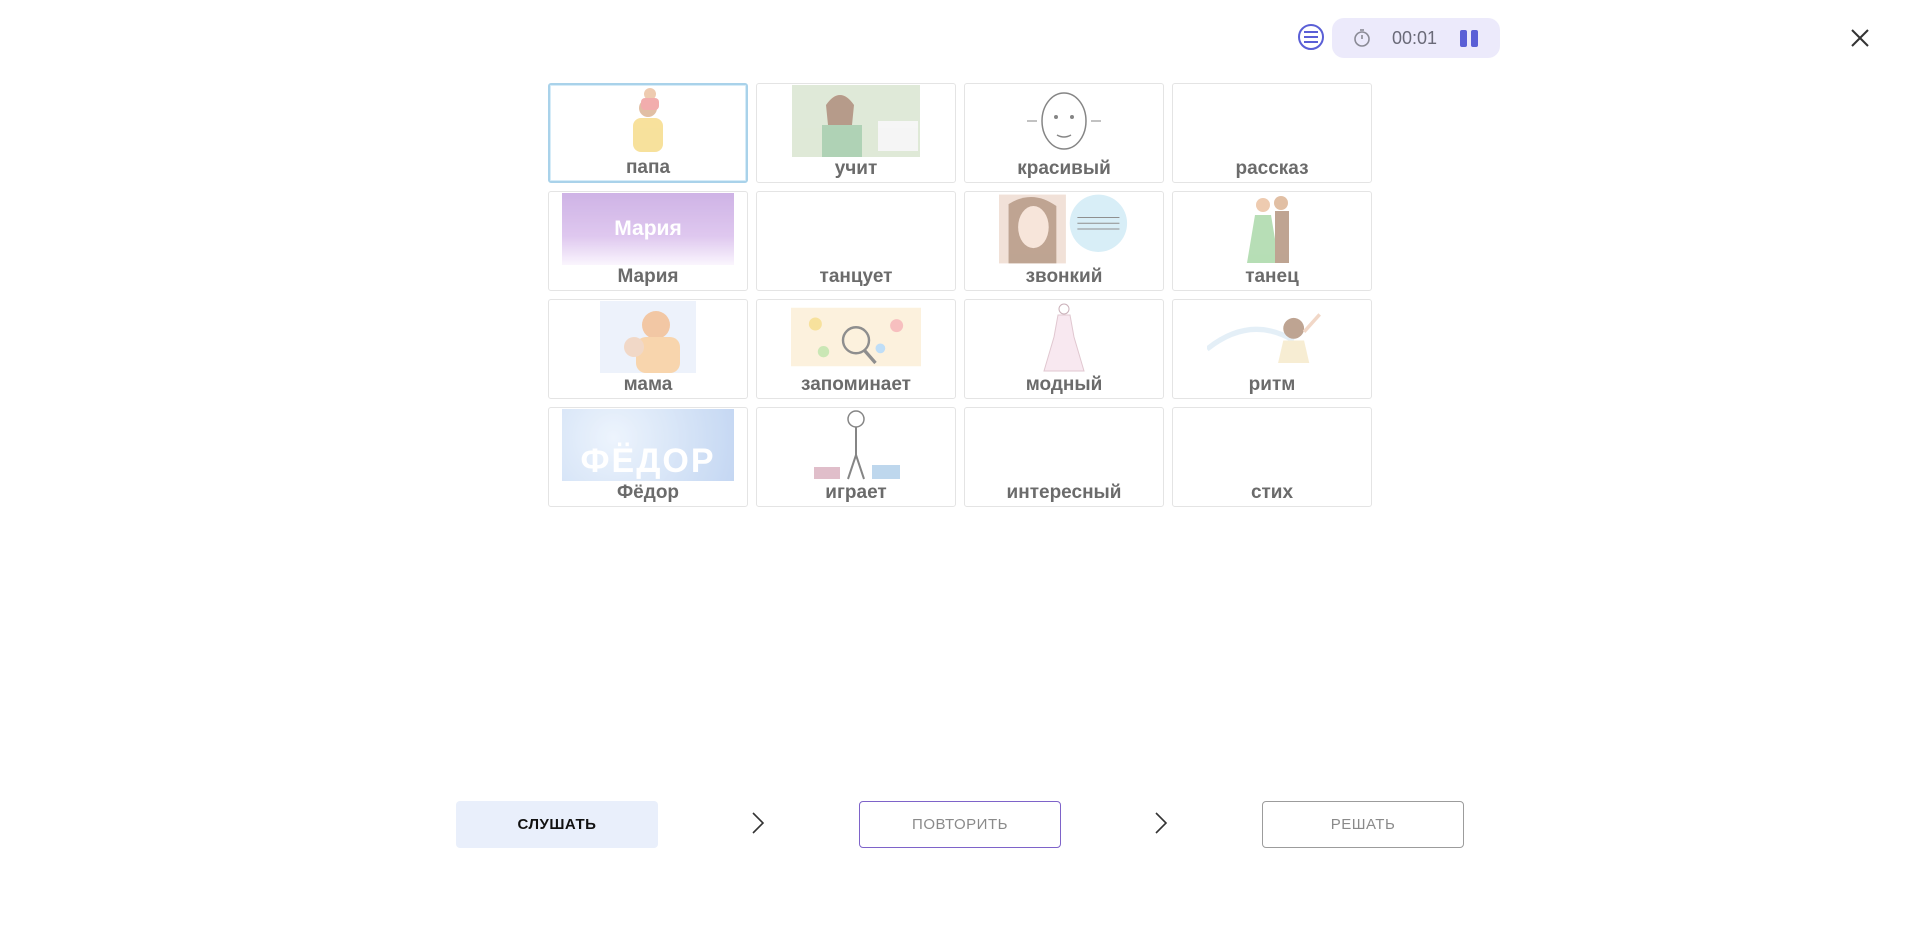 The width and height of the screenshot is (1920, 941). Describe the element at coordinates (648, 167) in the screenshot. I see `card-word: папа` at that location.